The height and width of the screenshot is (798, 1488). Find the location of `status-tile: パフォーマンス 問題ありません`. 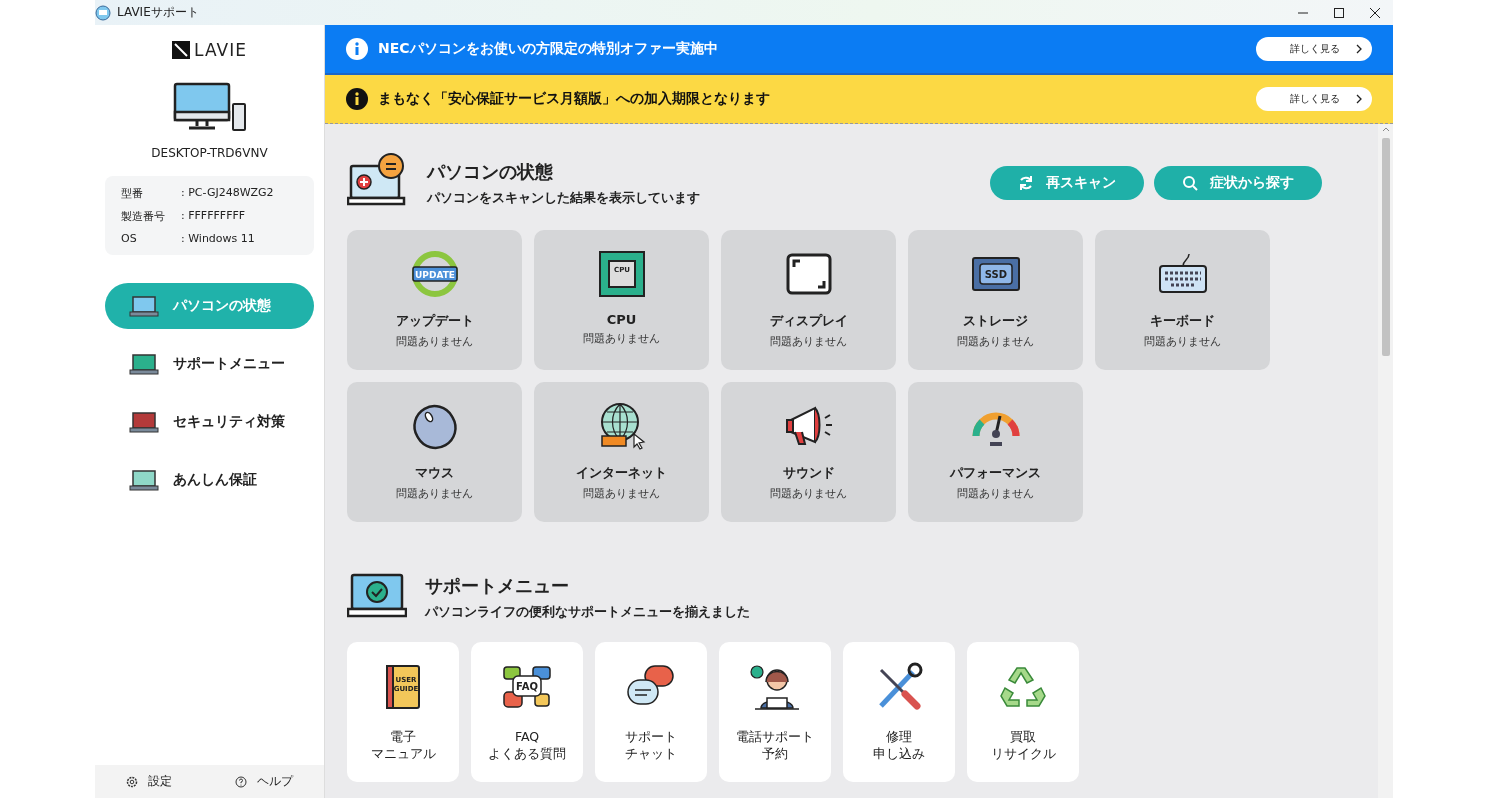

status-tile: パフォーマンス 問題ありません is located at coordinates (995, 452).